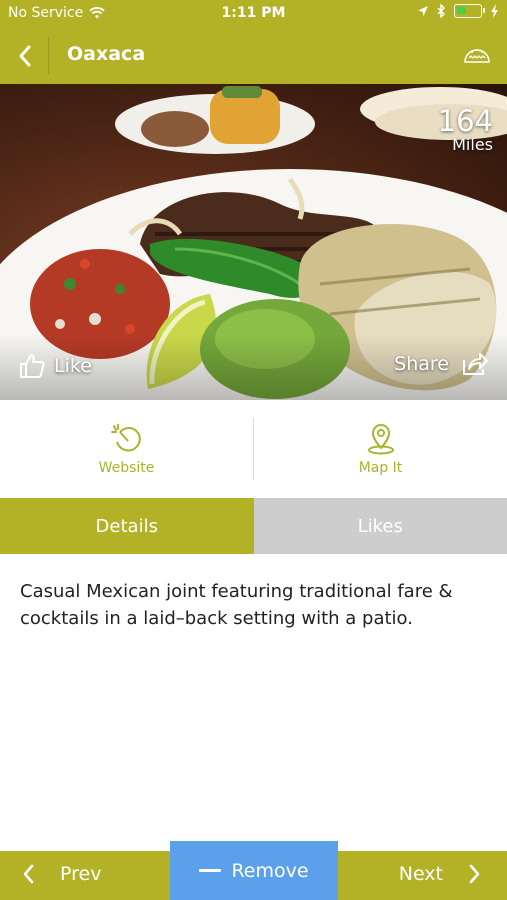 Image resolution: width=507 pixels, height=900 pixels. Describe the element at coordinates (125, 438) in the screenshot. I see `mouse-click-icon` at that location.